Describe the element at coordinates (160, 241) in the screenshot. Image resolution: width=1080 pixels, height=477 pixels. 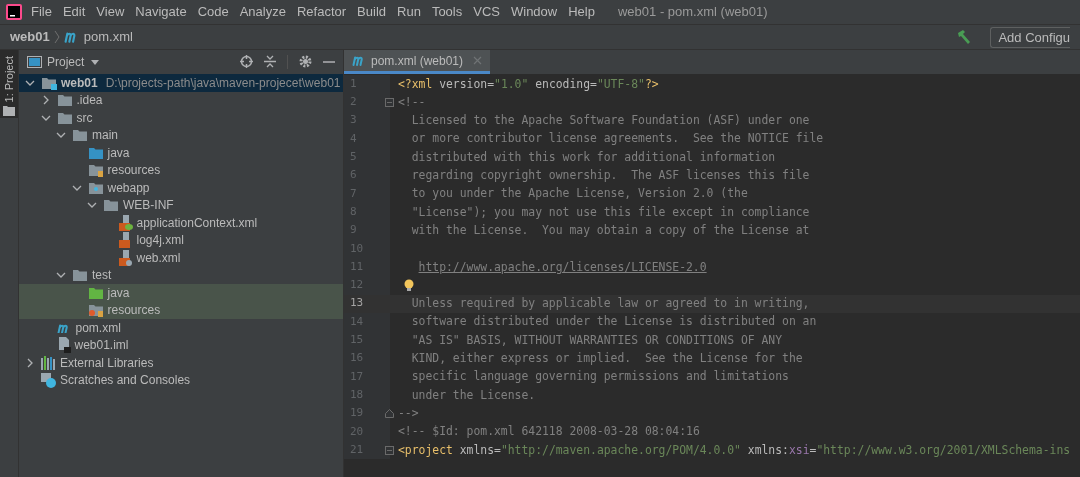
I see `tree-item-label: log4j.xml` at that location.